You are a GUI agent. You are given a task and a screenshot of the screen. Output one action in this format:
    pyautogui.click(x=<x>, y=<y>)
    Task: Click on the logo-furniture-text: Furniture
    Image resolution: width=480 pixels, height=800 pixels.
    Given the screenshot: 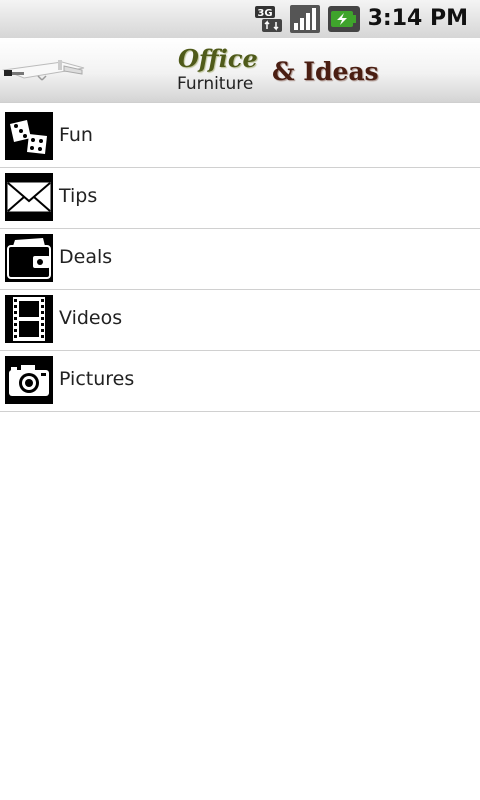 What is the action you would take?
    pyautogui.click(x=215, y=84)
    